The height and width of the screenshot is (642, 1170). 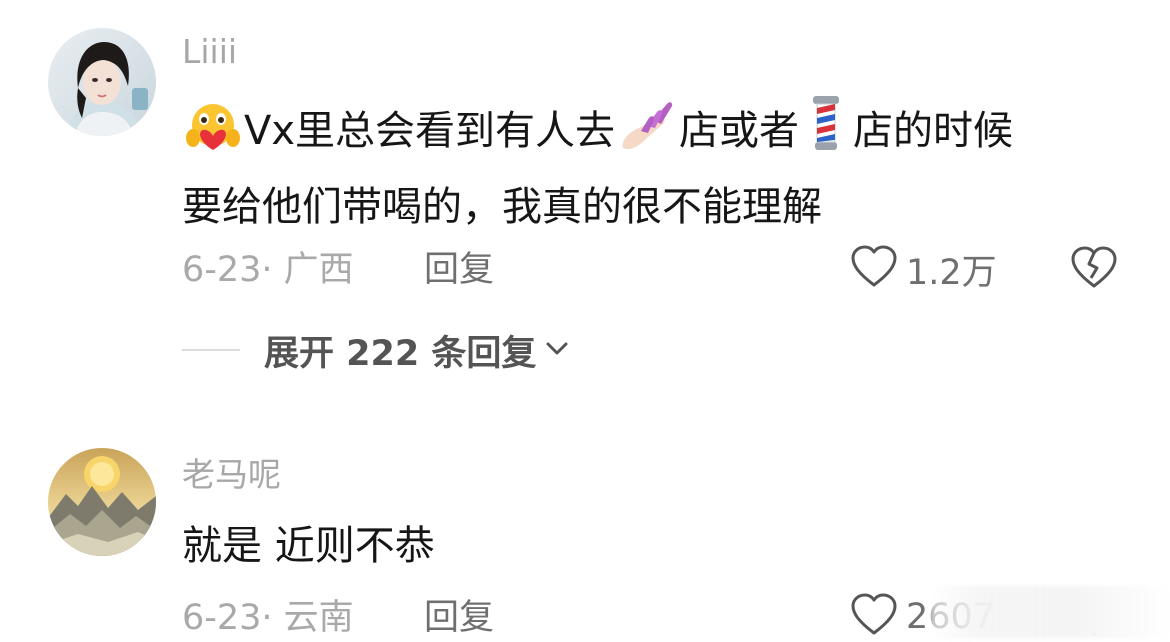 I want to click on expand-replies-button: 展开 222 条回复, so click(x=375, y=351).